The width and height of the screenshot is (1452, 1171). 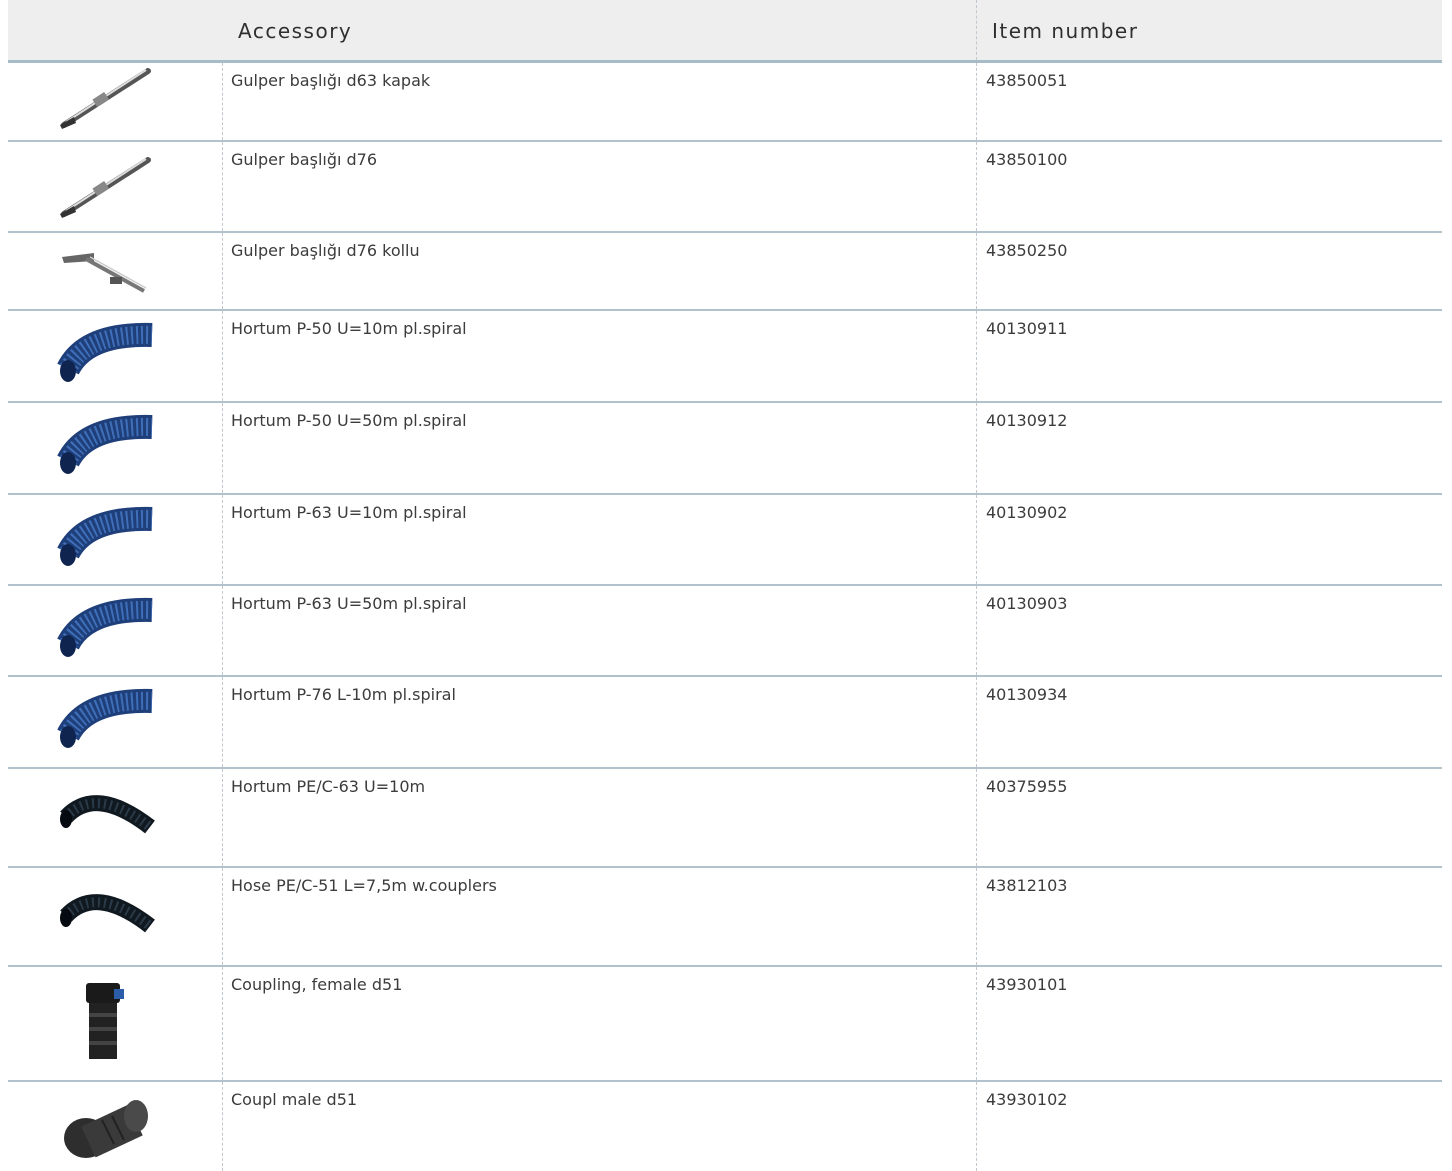 What do you see at coordinates (725, 1024) in the screenshot?
I see `table-row: Coupling, female d51 43930101` at bounding box center [725, 1024].